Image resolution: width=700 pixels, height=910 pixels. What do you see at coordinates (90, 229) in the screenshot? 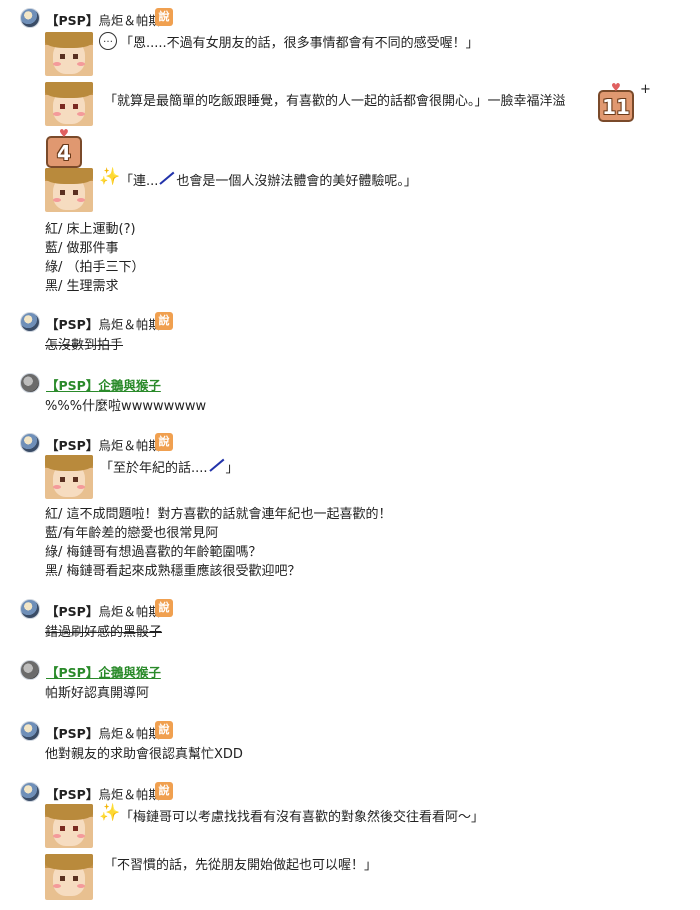
I see `option-line: 紅/ 床上運動(?)` at bounding box center [90, 229].